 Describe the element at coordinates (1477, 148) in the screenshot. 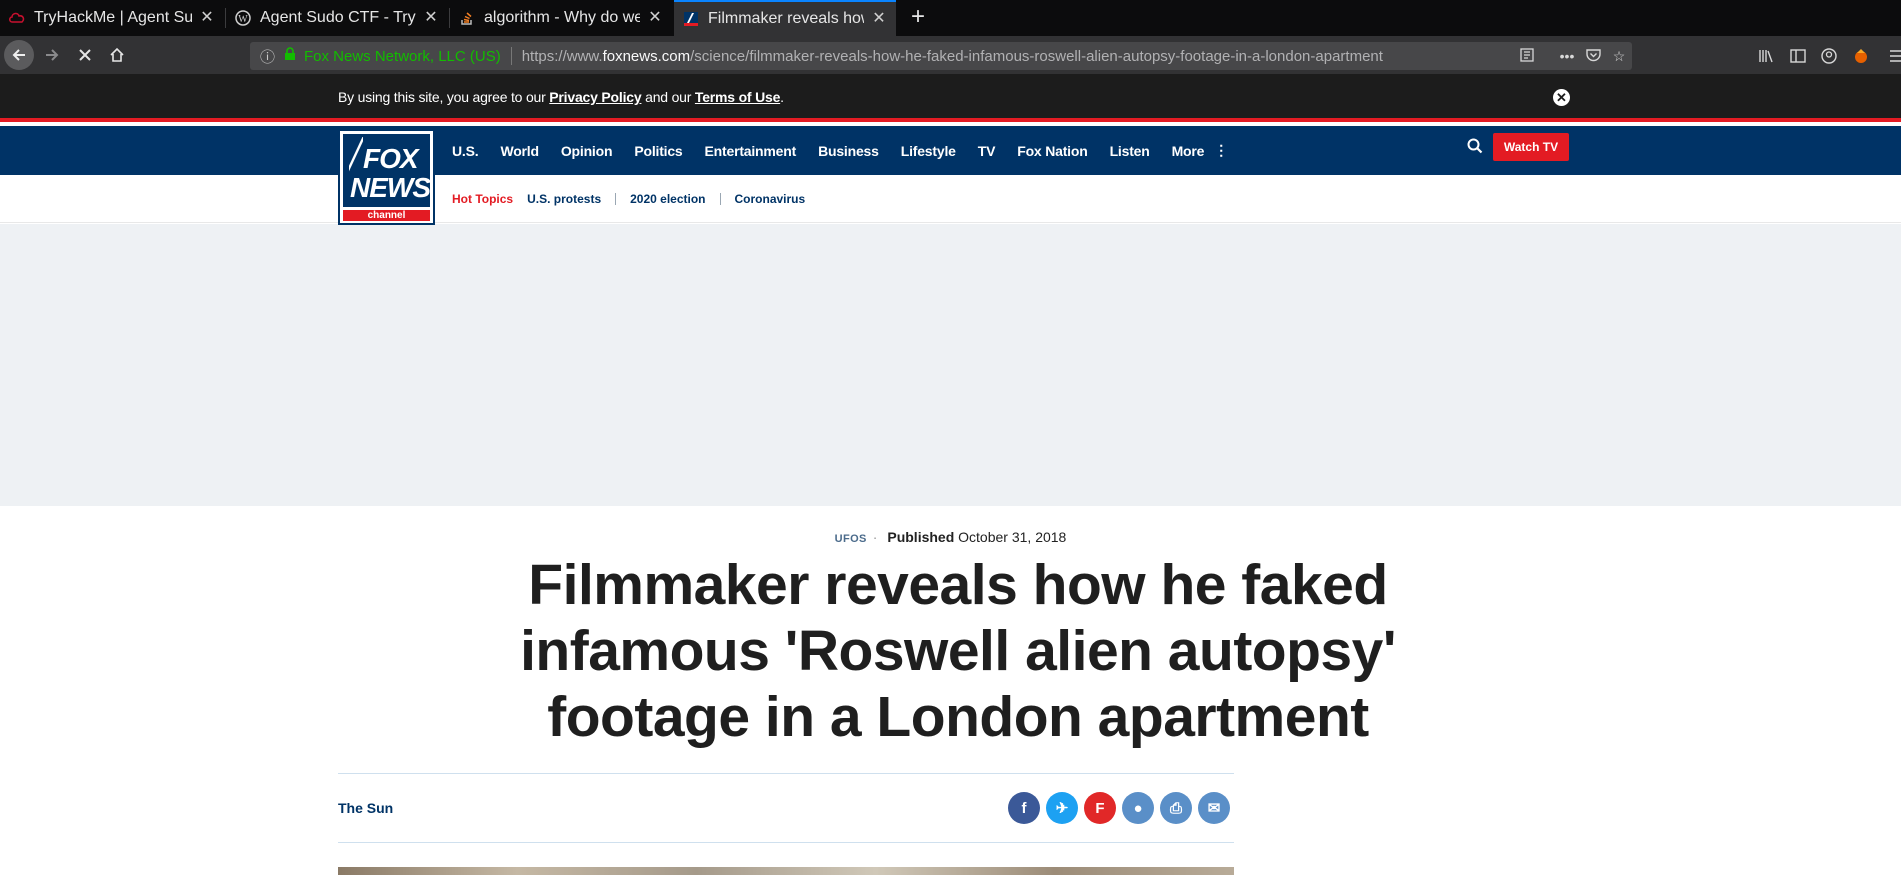

I see `search-icon` at that location.